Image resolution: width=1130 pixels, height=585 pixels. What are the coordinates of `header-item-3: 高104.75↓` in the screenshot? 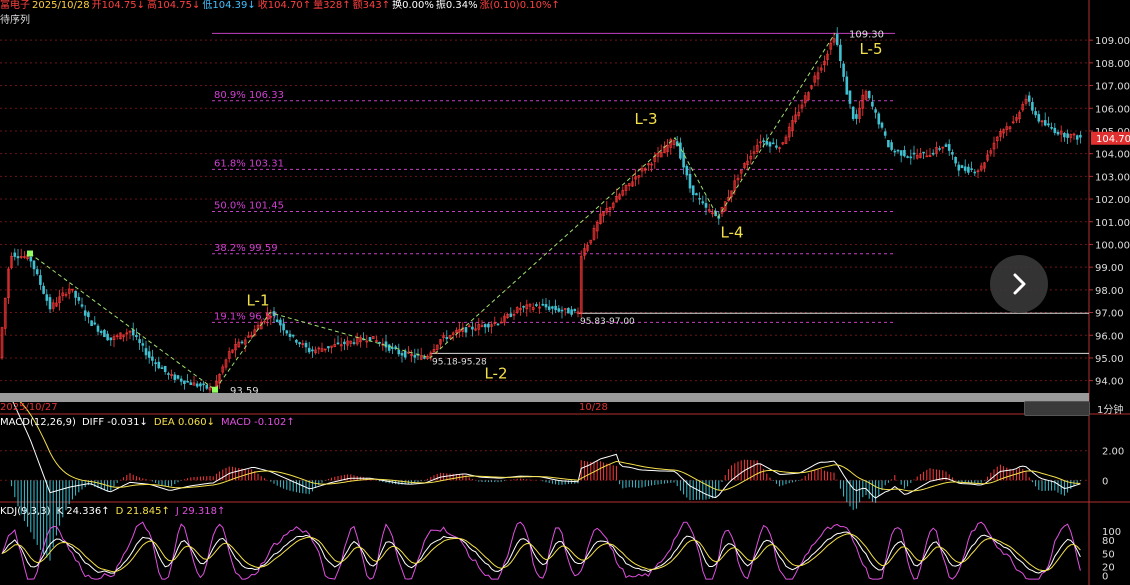 It's located at (174, 5).